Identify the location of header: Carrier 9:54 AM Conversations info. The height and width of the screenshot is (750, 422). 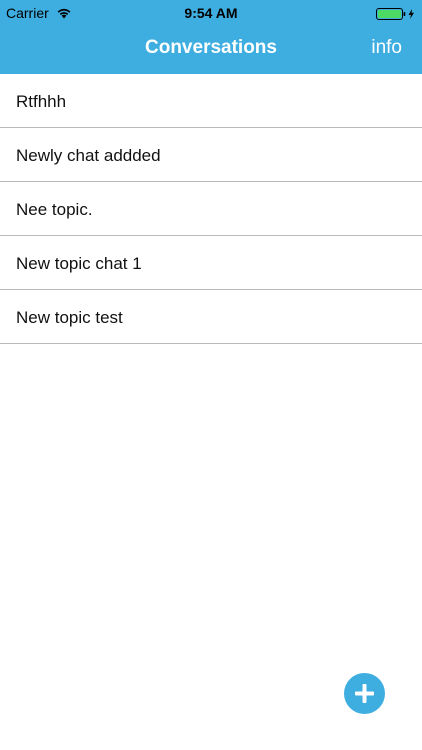
(211, 37).